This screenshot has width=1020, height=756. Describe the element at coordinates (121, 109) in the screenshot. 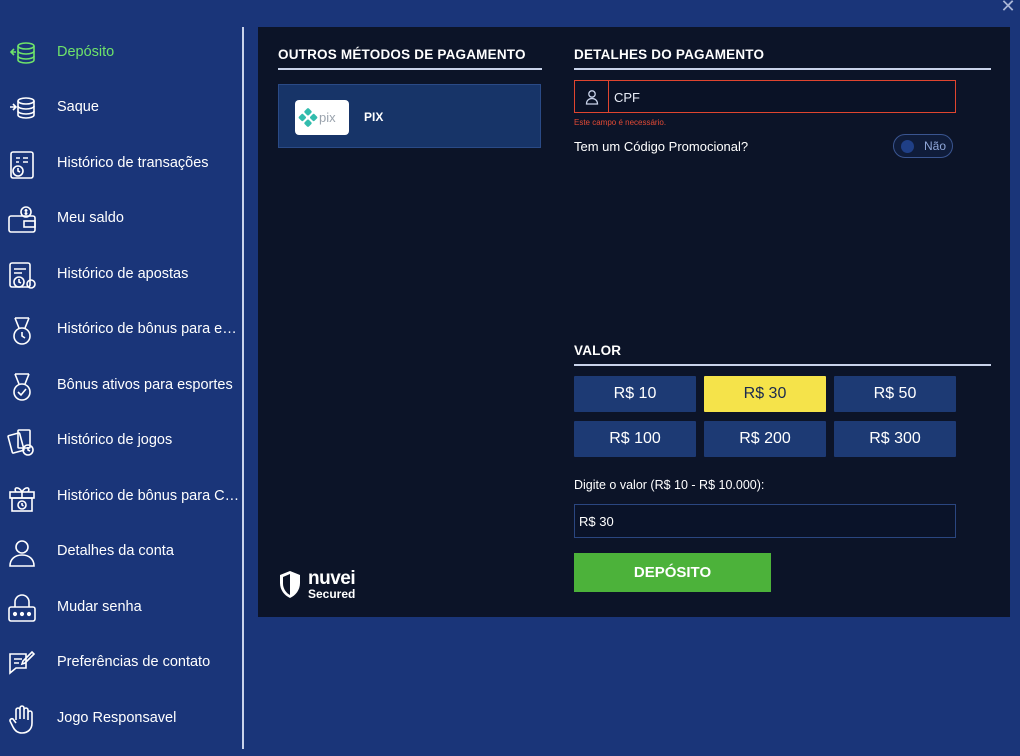

I see `sidebar-item-saque: Saque` at that location.